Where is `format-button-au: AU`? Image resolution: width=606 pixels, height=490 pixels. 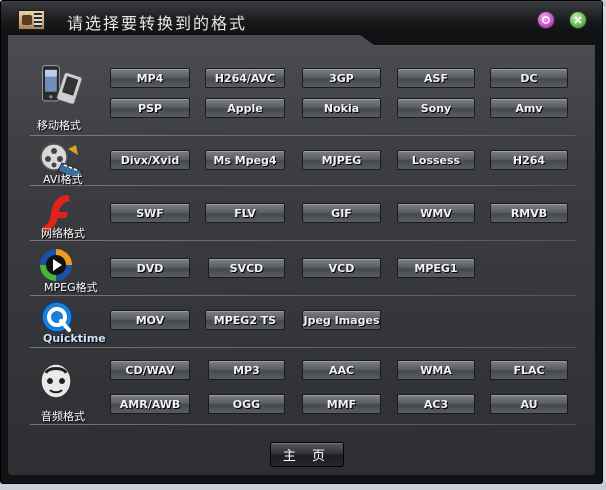
format-button-au: AU is located at coordinates (529, 404).